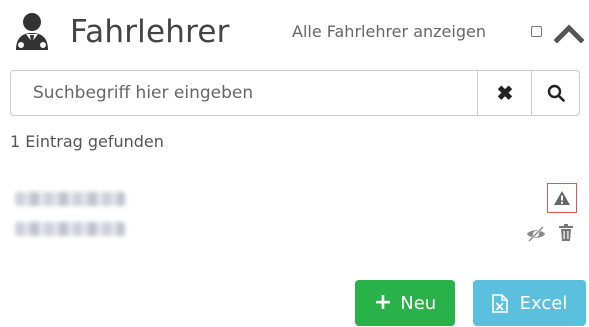  What do you see at coordinates (536, 234) in the screenshot?
I see `eye-slash-icon` at bounding box center [536, 234].